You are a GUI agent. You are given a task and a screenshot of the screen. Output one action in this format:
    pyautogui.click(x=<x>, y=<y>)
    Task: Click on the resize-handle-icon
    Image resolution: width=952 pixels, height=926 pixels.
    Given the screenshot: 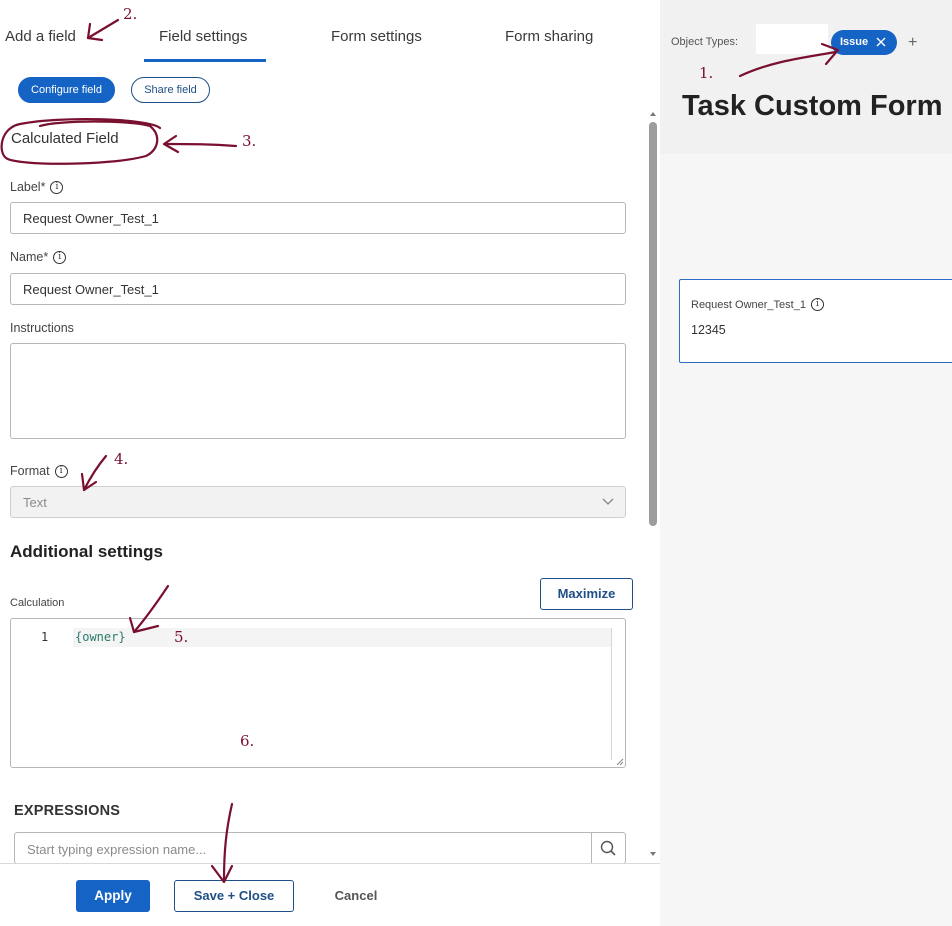 What is the action you would take?
    pyautogui.click(x=620, y=762)
    